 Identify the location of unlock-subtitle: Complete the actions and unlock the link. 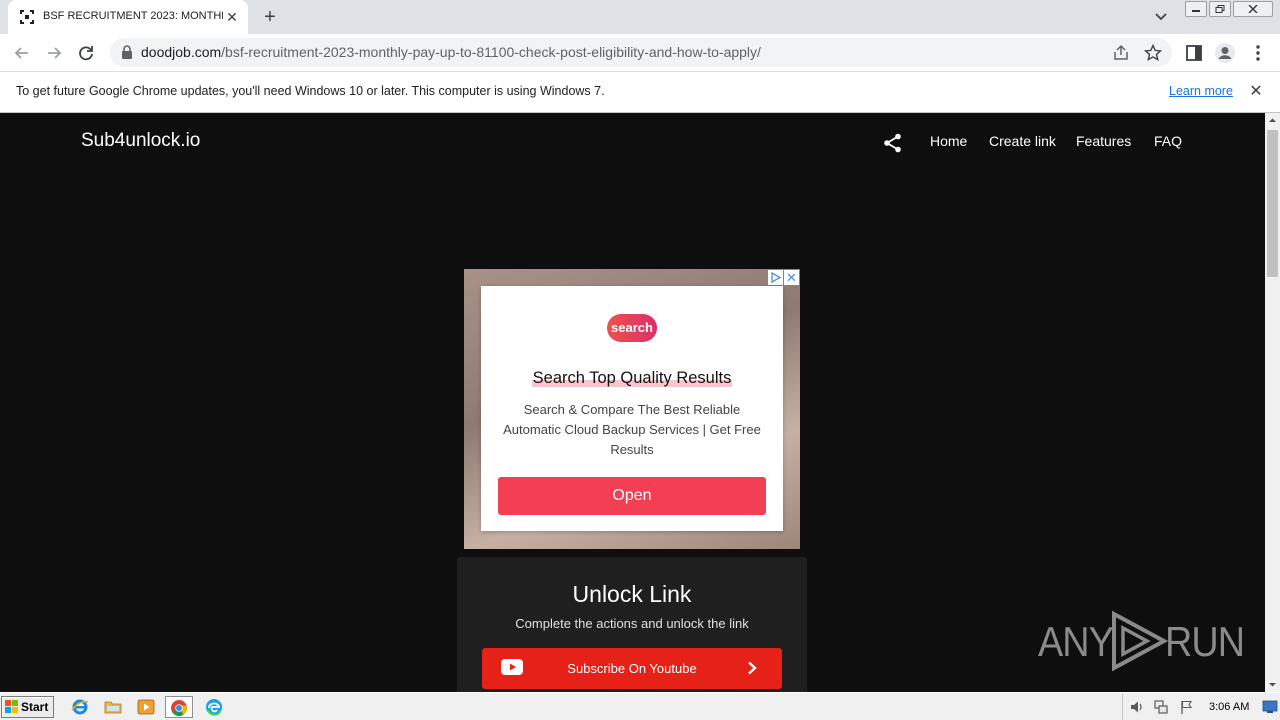
(632, 623).